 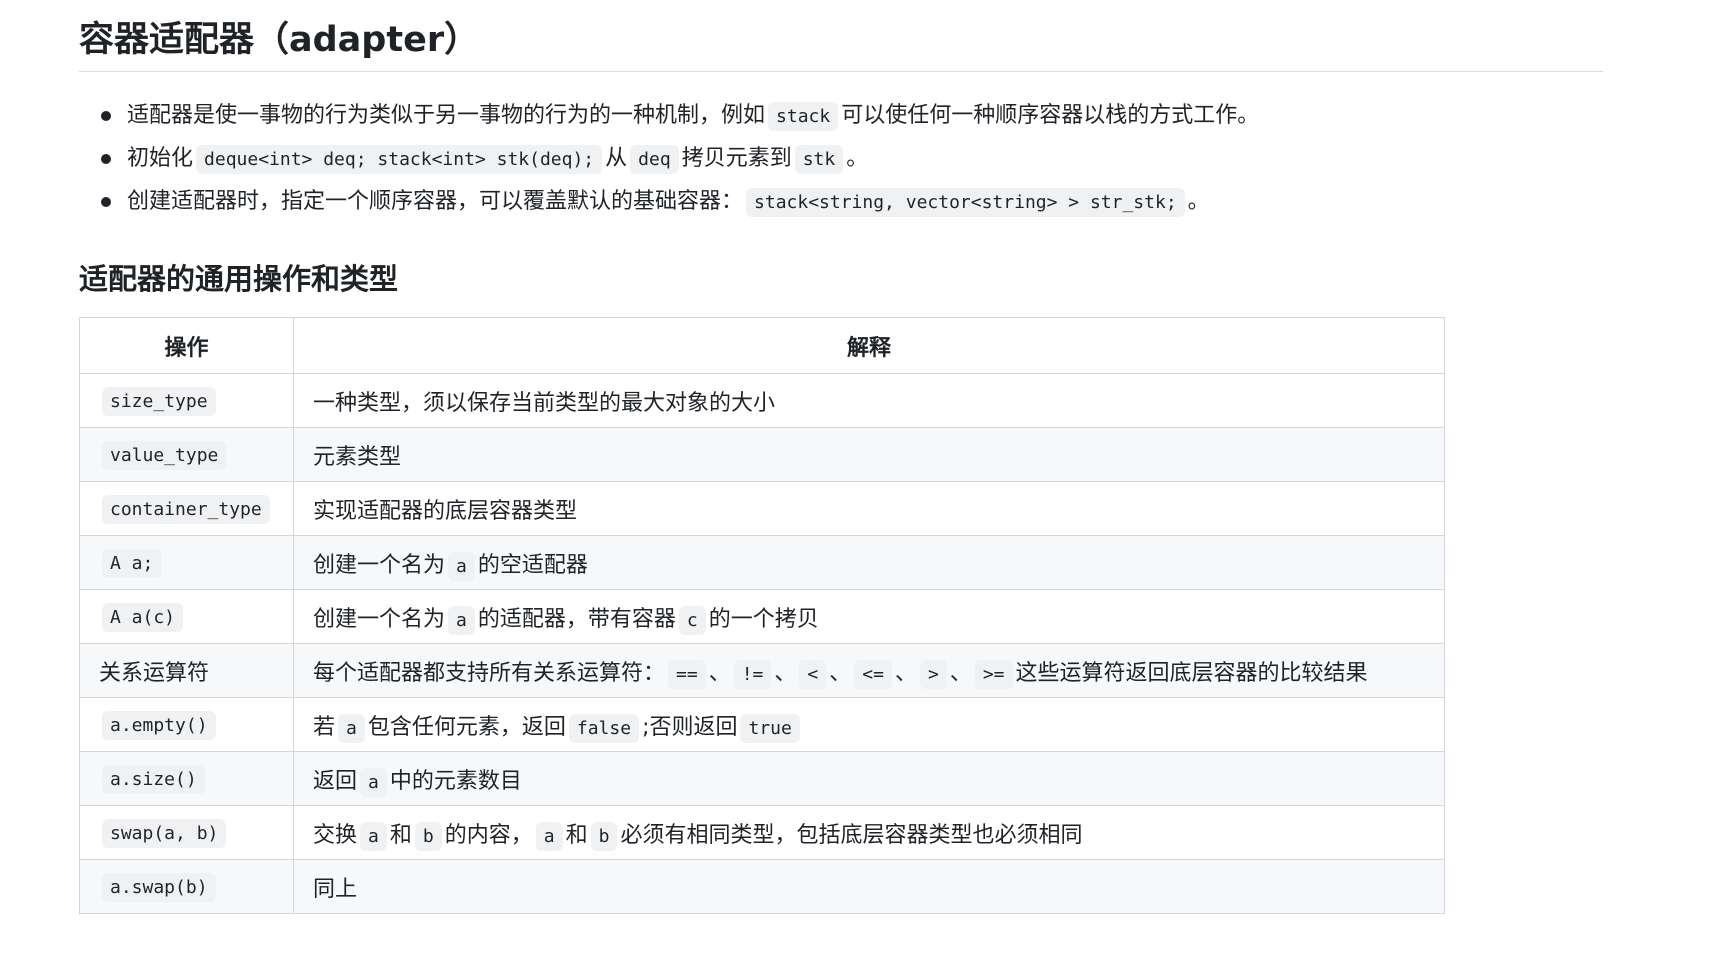 What do you see at coordinates (763, 619) in the screenshot?
I see `text-run: 的一个拷贝` at bounding box center [763, 619].